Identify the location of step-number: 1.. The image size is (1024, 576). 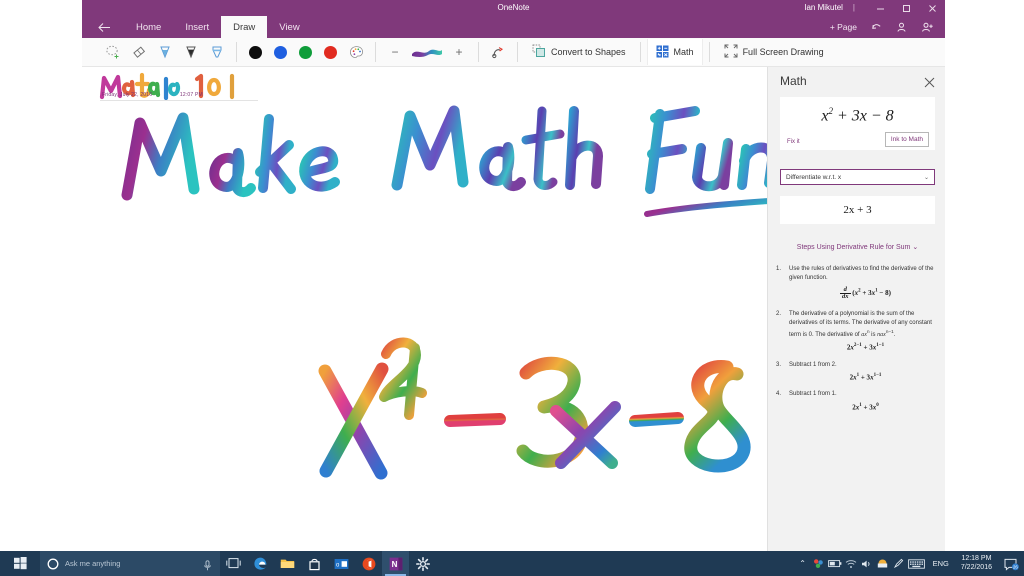
(779, 269).